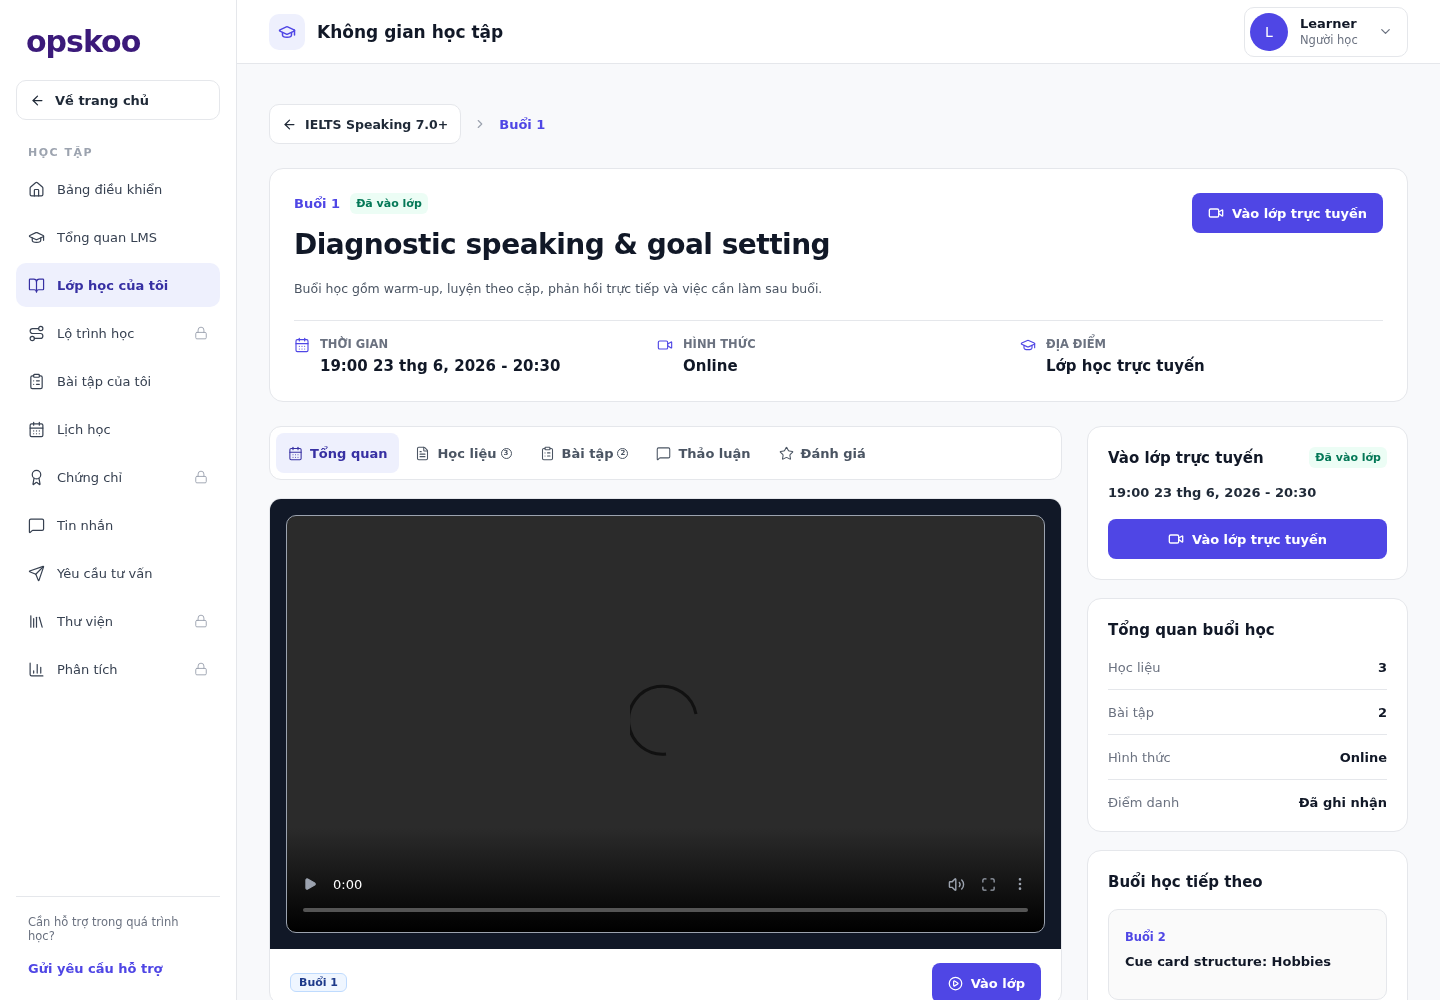  Describe the element at coordinates (1328, 23) in the screenshot. I see `user-name: Learner` at that location.